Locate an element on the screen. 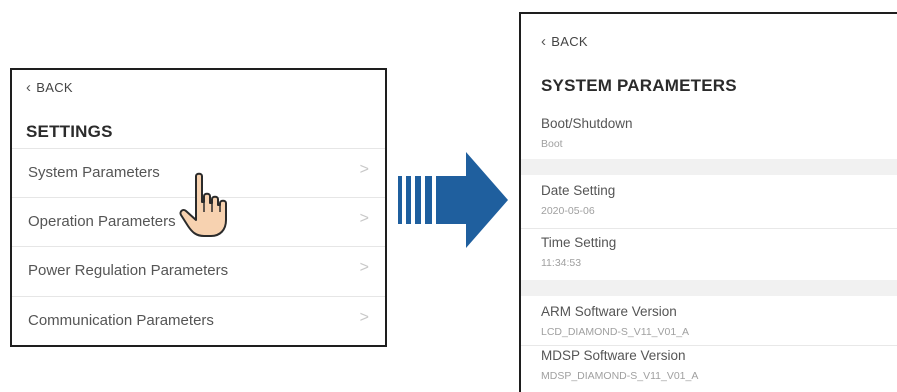 This screenshot has height=392, width=897. settings-item-communication-parameters: Communication Parameters > is located at coordinates (198, 321).